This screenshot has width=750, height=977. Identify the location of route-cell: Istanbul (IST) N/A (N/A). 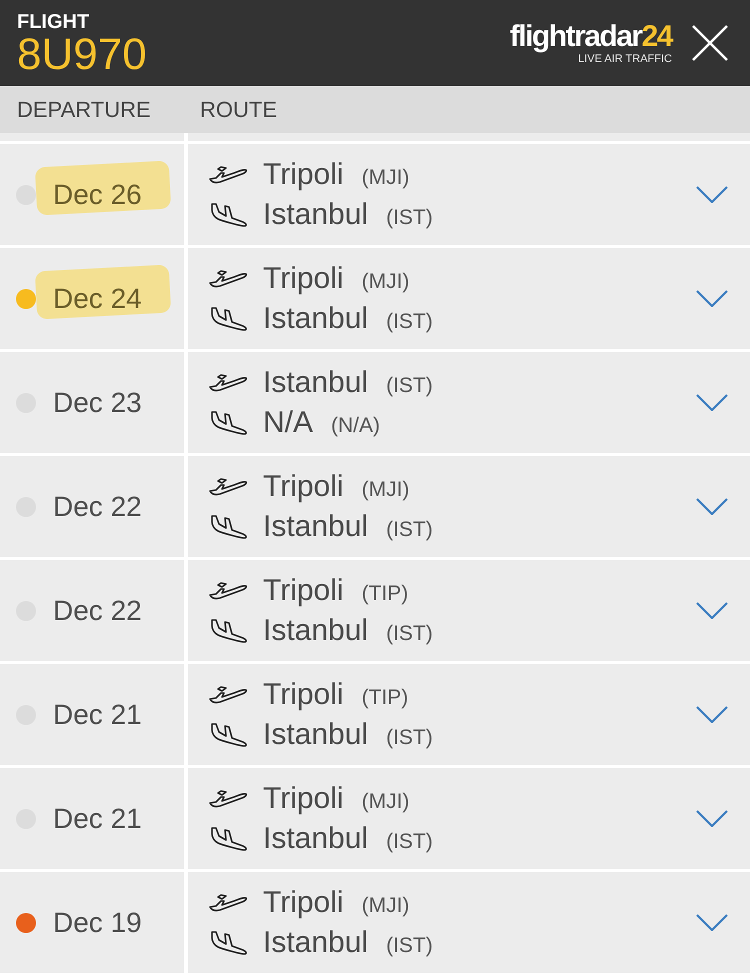
(469, 402).